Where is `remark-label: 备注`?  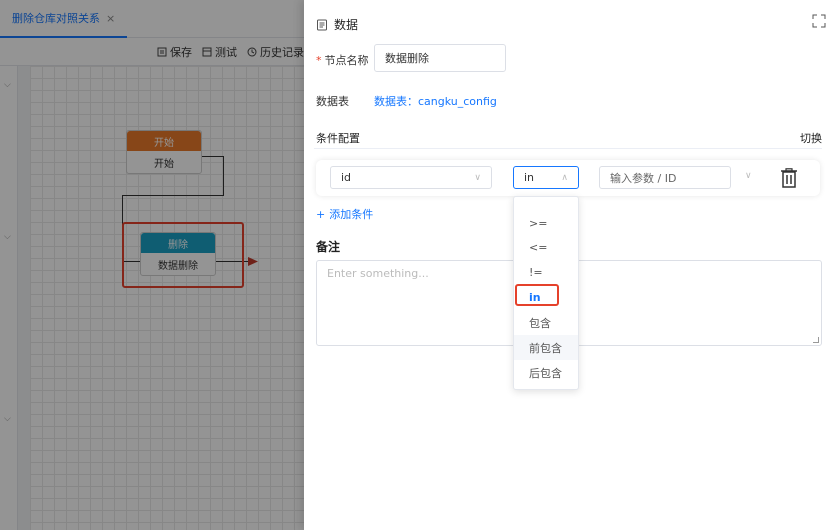
remark-label: 备注 is located at coordinates (328, 247).